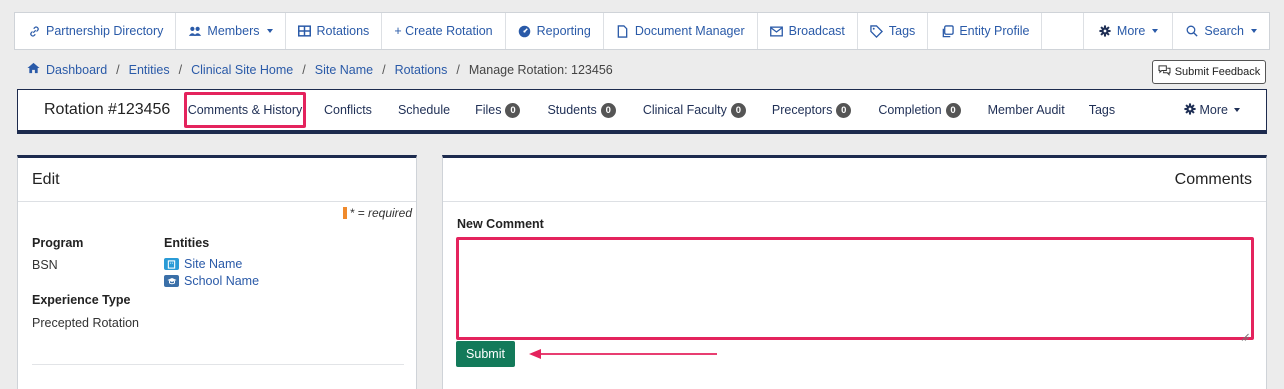 The width and height of the screenshot is (1284, 389). I want to click on new-comment-label: New Comment, so click(500, 224).